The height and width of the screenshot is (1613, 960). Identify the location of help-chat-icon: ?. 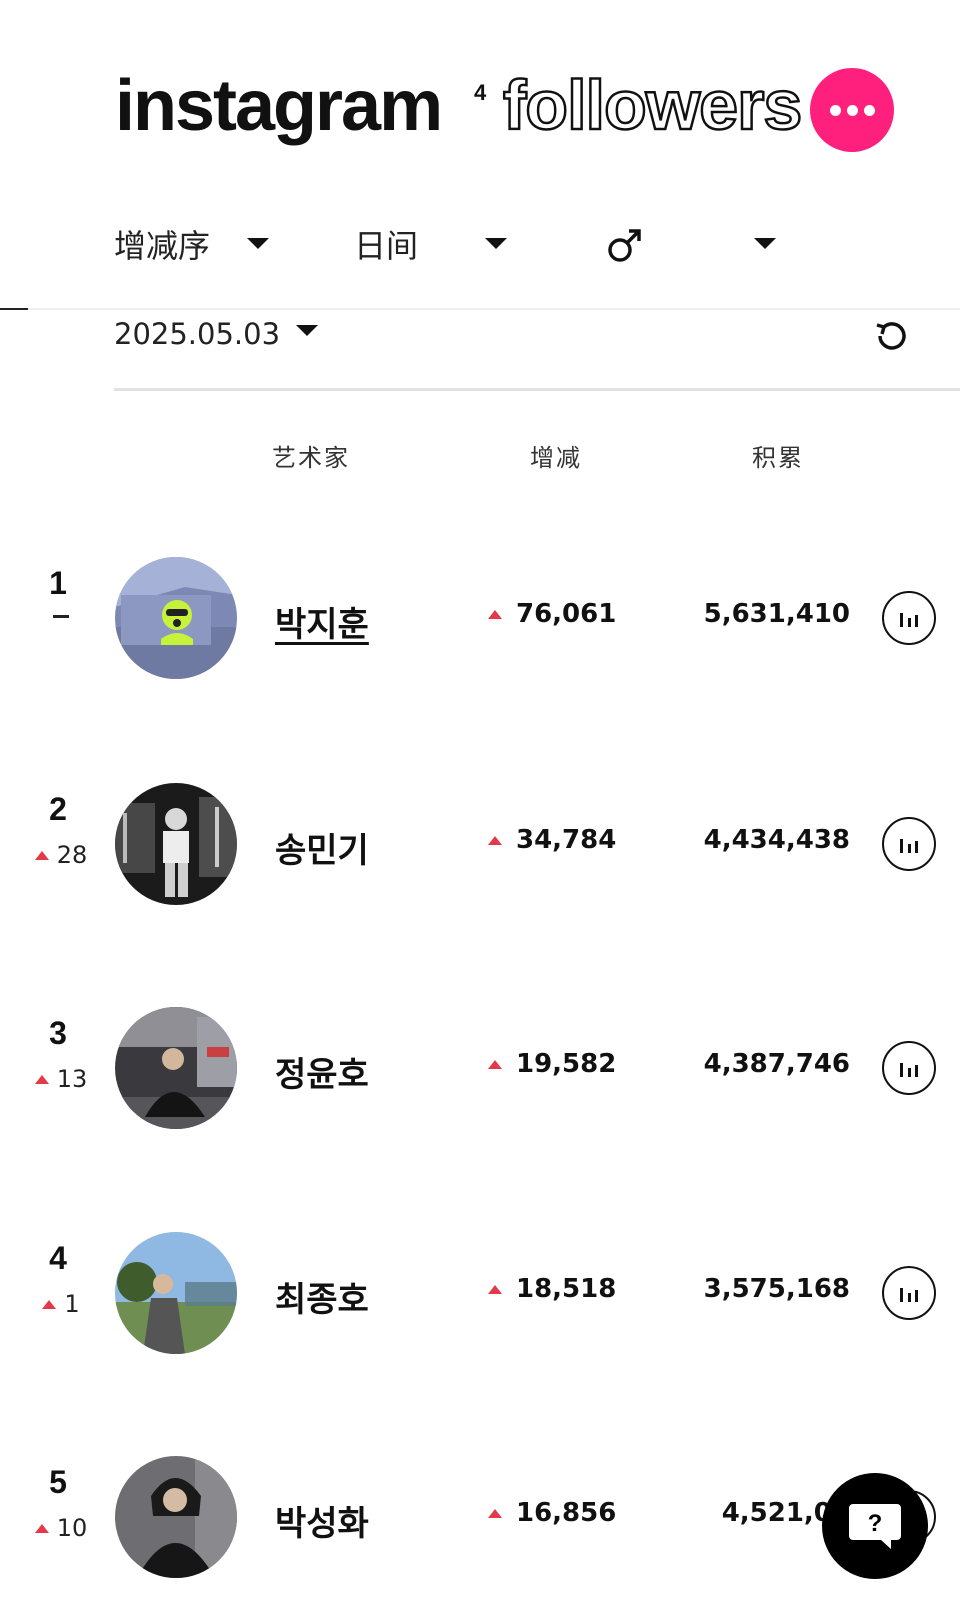
(875, 1526).